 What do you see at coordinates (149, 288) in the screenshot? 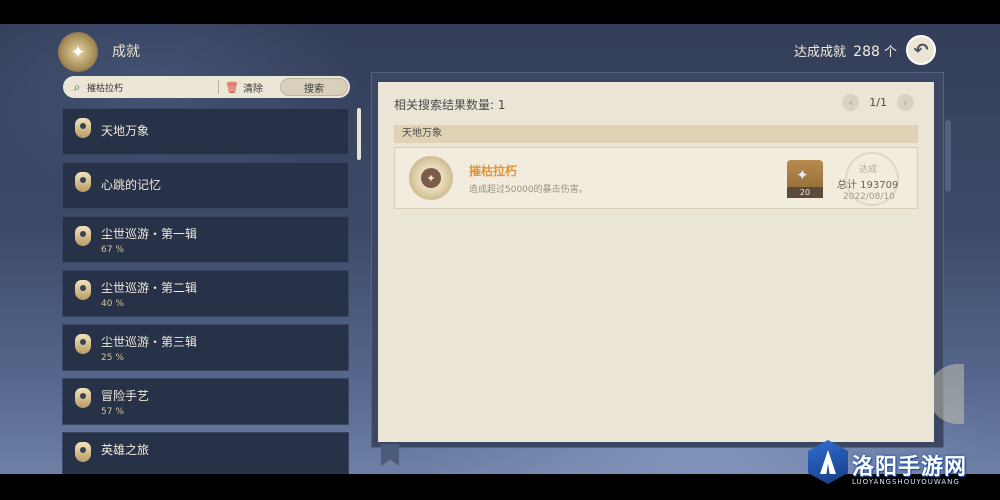
I see `category-name: 尘世巡游・第二辑` at bounding box center [149, 288].